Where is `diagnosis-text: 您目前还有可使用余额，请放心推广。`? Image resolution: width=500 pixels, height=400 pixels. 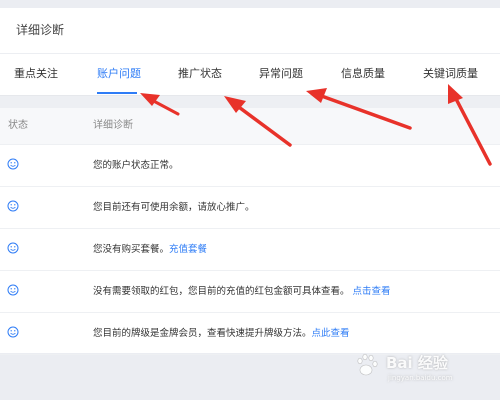
diagnosis-text: 您目前还有可使用余额，请放心推广。 is located at coordinates (174, 207).